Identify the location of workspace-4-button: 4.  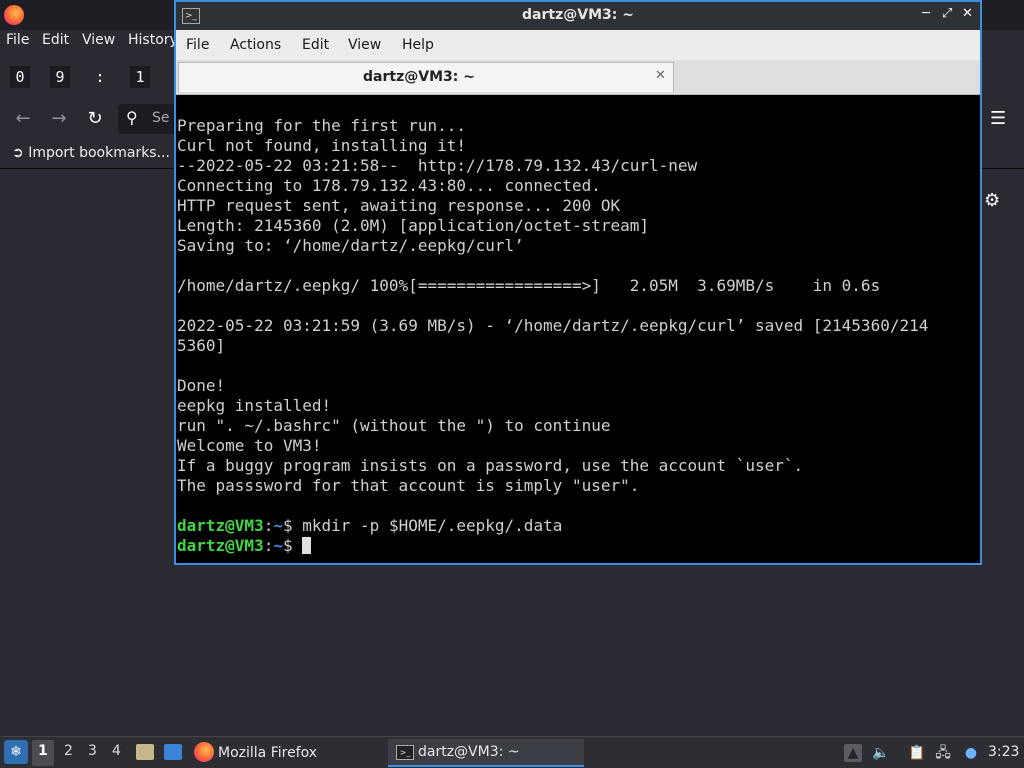
(116, 751).